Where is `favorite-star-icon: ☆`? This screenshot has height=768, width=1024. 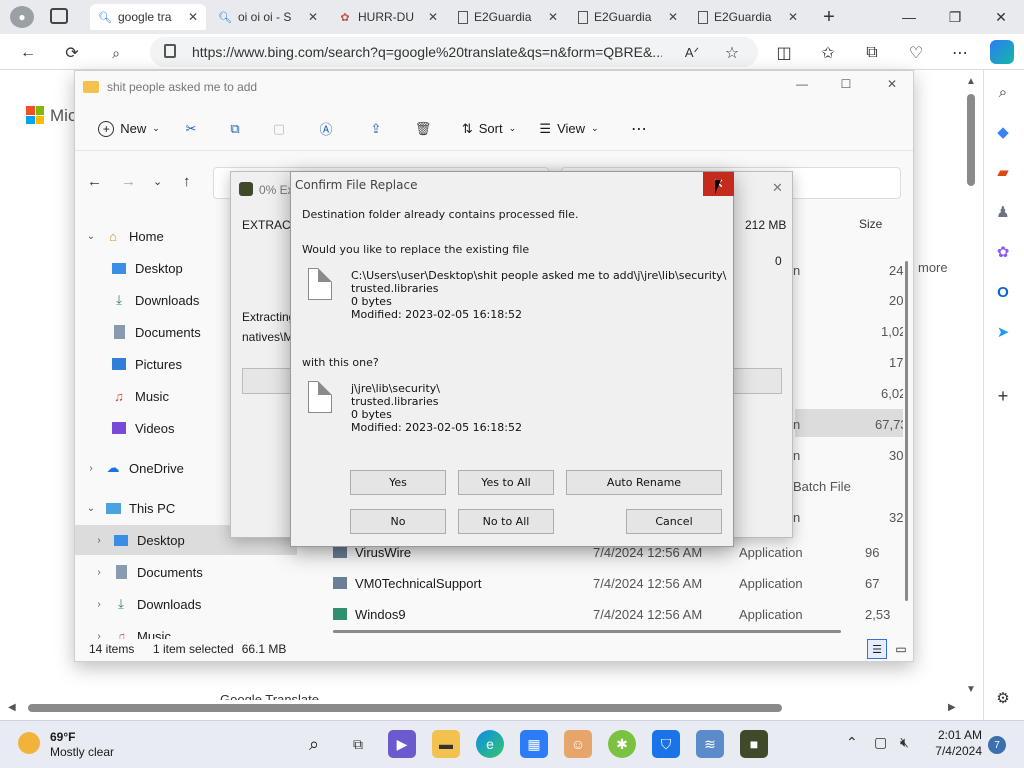 favorite-star-icon: ☆ is located at coordinates (732, 53).